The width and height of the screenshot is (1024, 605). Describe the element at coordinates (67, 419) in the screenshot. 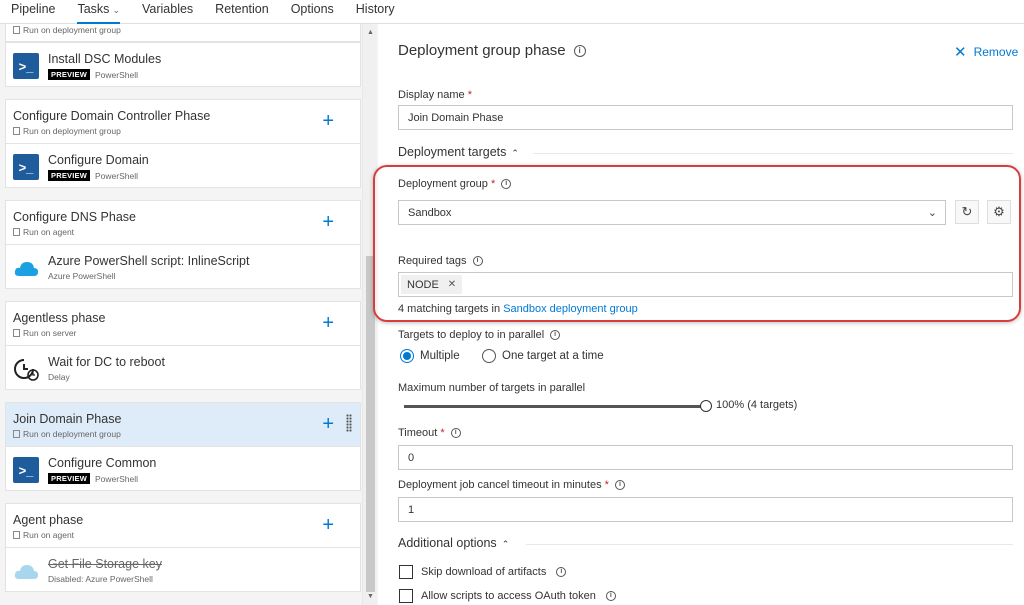

I see `phase-title: Join Domain Phase` at that location.